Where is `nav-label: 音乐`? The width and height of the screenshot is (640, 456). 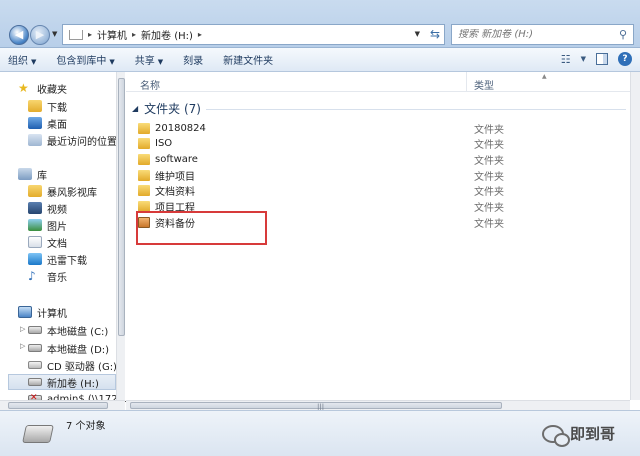 nav-label: 音乐 is located at coordinates (57, 276).